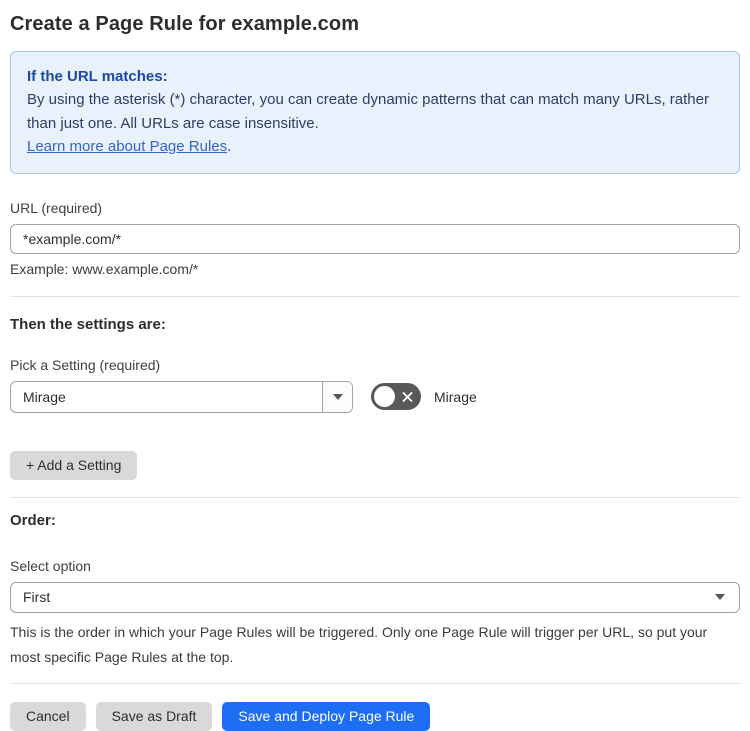 The image size is (750, 731). I want to click on learn-more-link: Learn more about Page Rules, so click(127, 146).